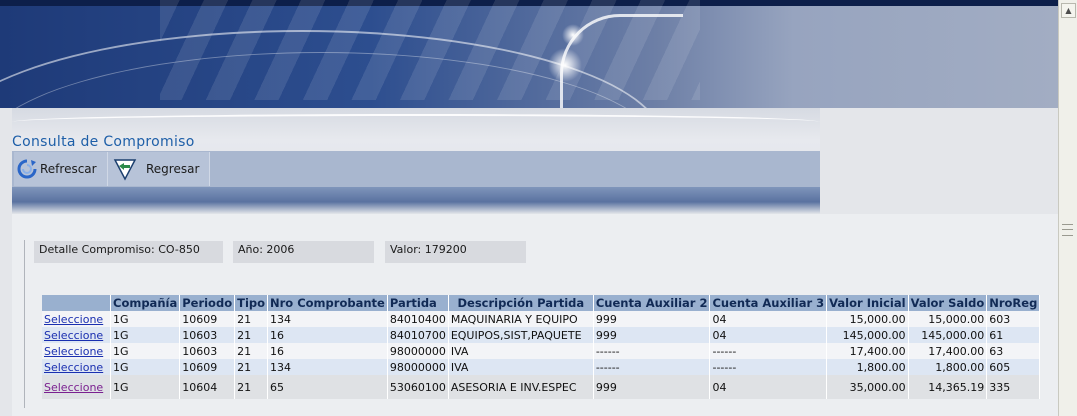  I want to click on table-cell-valor-saldo: 1,800.00, so click(948, 367).